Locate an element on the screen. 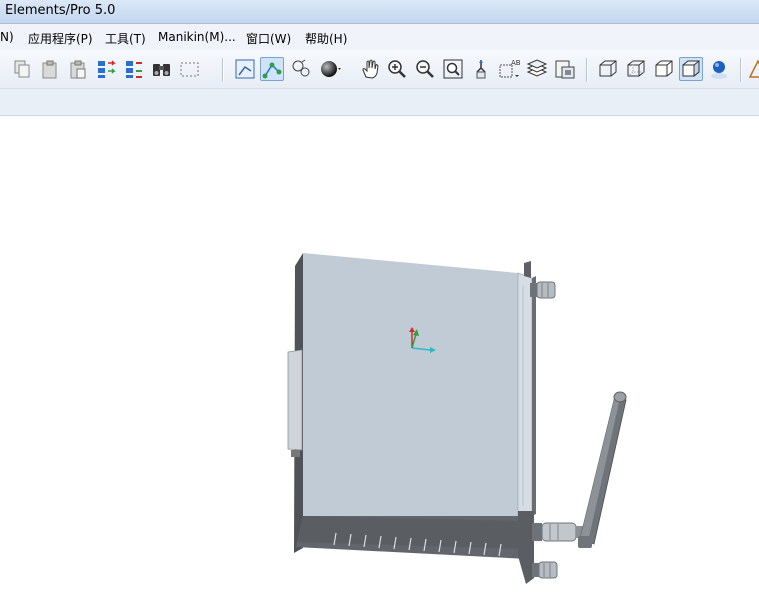  wireframe-icon is located at coordinates (608, 69).